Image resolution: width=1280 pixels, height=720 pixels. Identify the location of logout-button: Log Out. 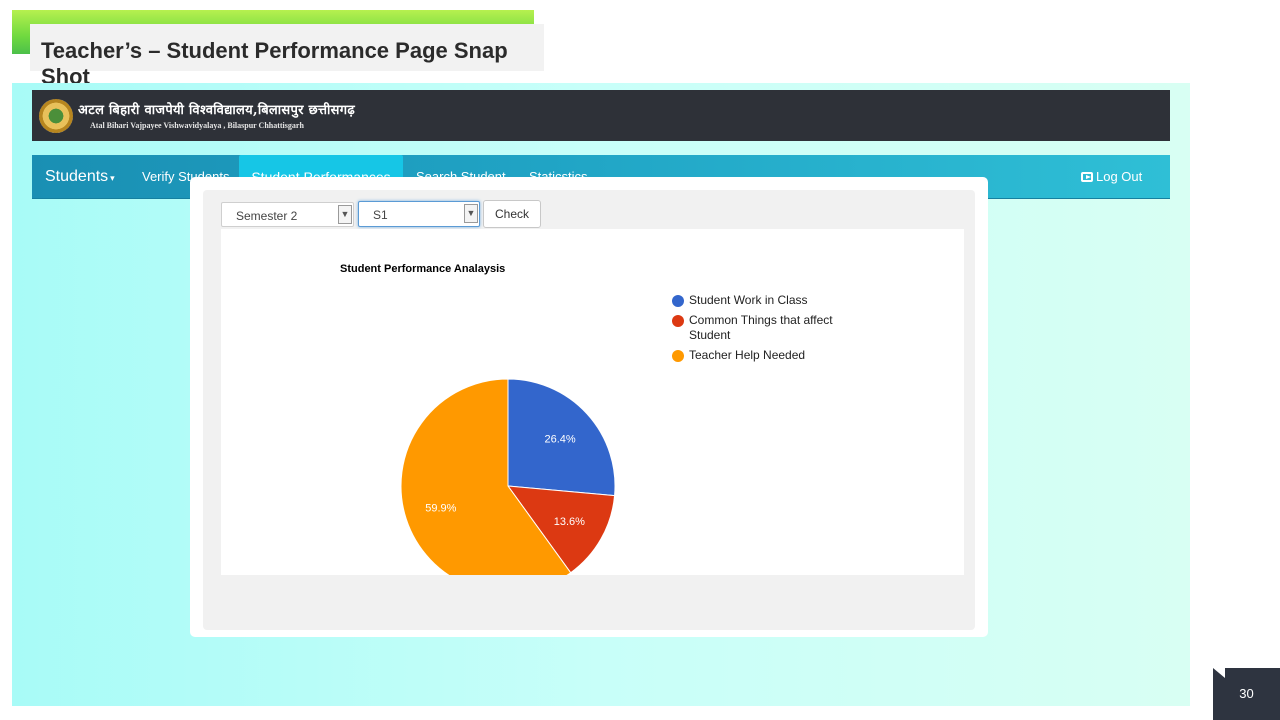
(1111, 176).